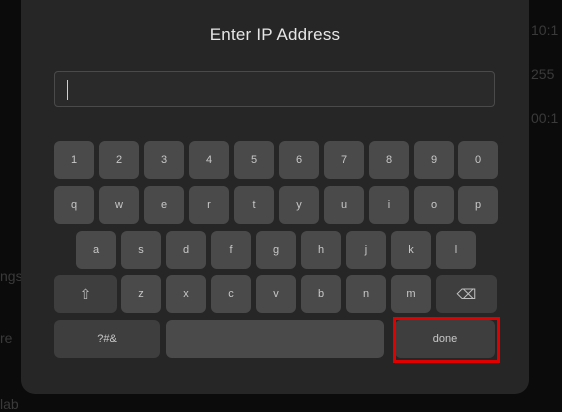  I want to click on shift-key: ⇧, so click(85, 294).